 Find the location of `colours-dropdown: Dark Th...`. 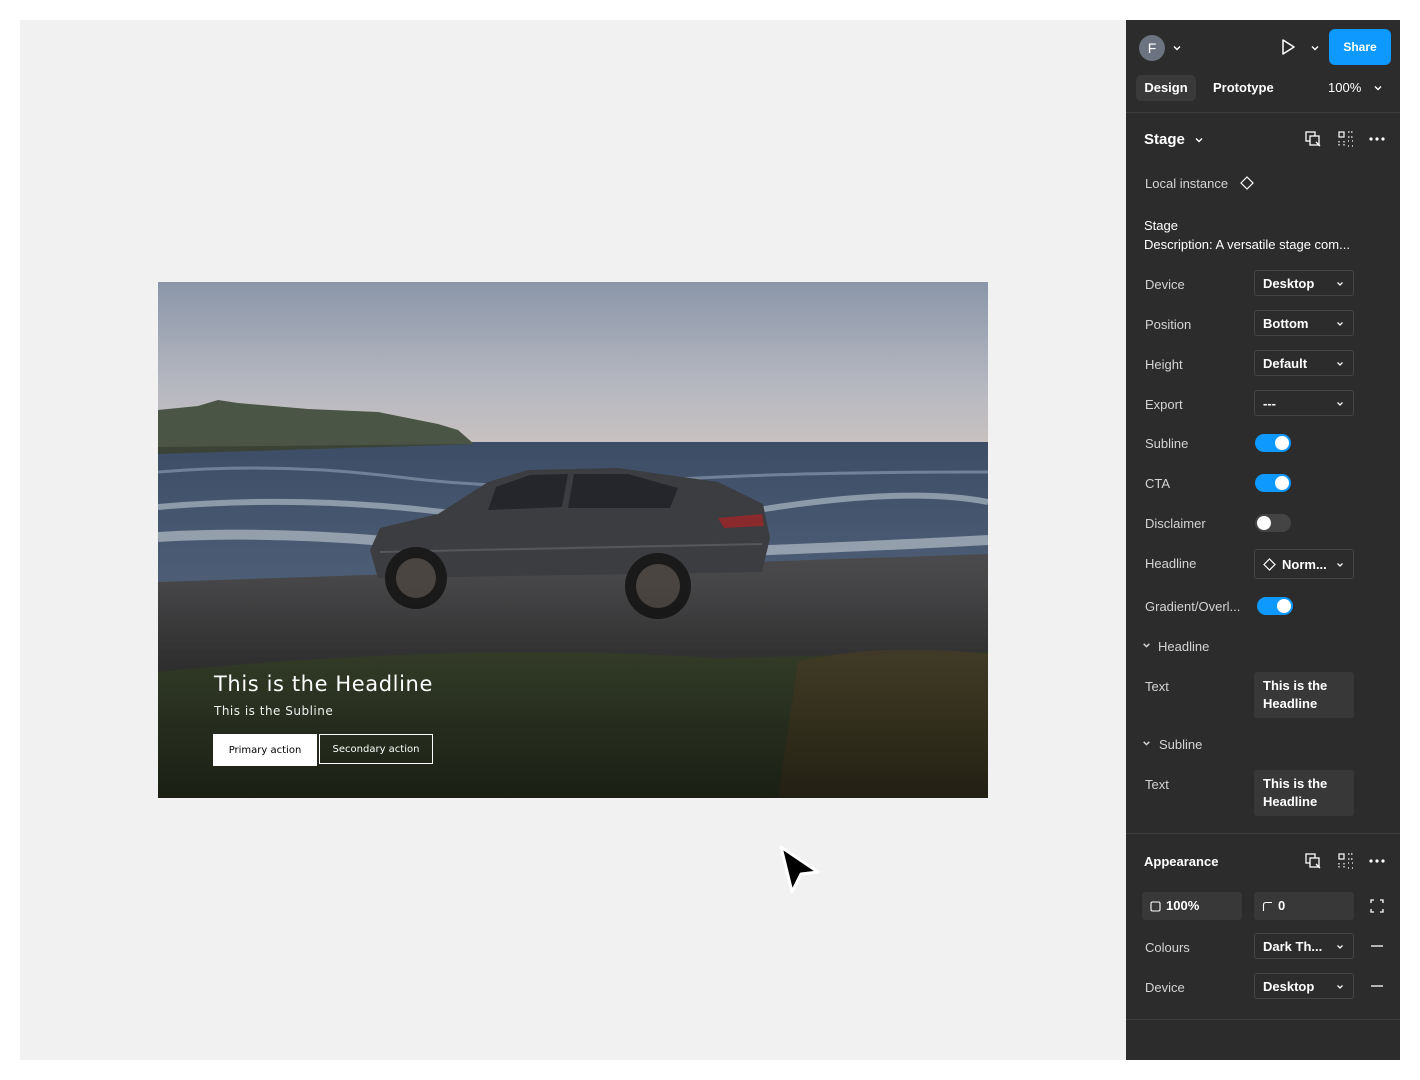

colours-dropdown: Dark Th... is located at coordinates (1304, 946).